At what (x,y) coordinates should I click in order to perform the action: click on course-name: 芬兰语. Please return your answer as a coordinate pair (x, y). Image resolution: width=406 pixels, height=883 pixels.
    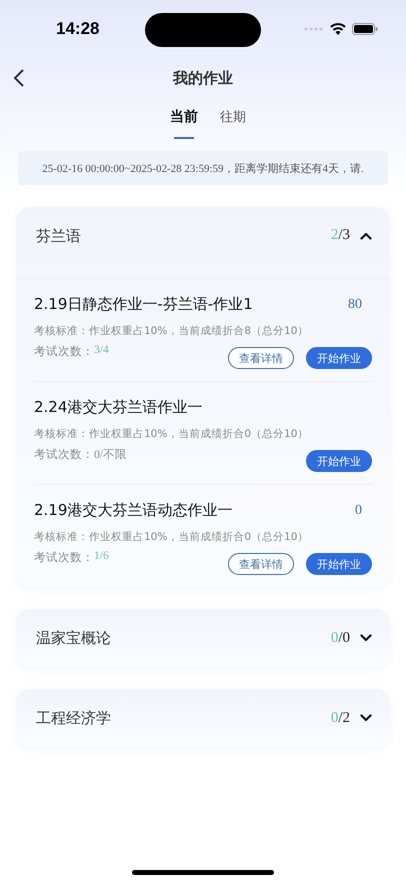
    Looking at the image, I should click on (58, 236).